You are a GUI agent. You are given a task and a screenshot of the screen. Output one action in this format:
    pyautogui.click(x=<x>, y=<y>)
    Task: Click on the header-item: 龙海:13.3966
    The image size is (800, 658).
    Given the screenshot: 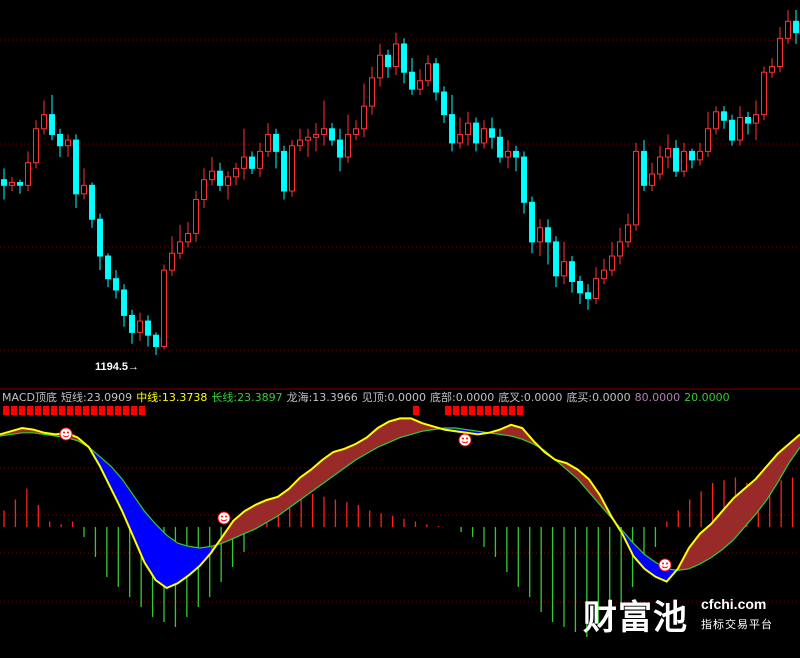 What is the action you would take?
    pyautogui.click(x=322, y=397)
    